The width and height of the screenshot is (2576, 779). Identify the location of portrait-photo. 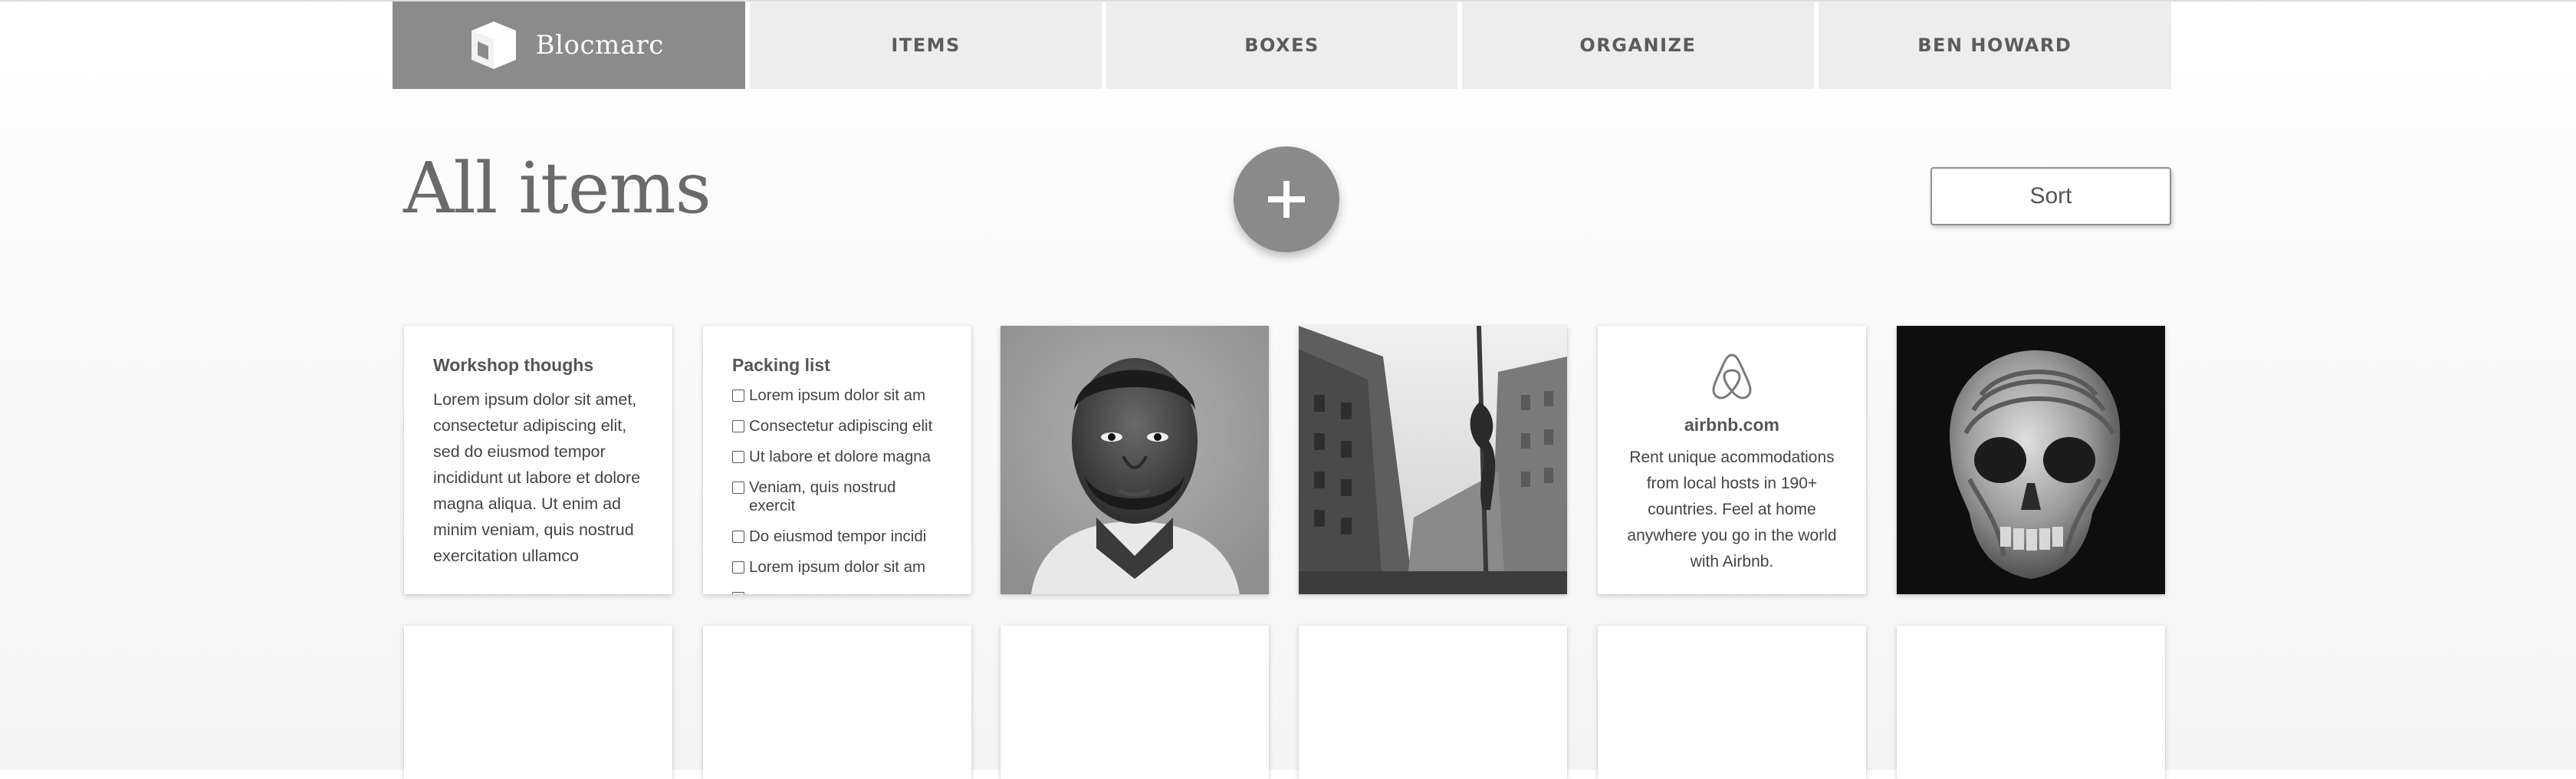
(1135, 460).